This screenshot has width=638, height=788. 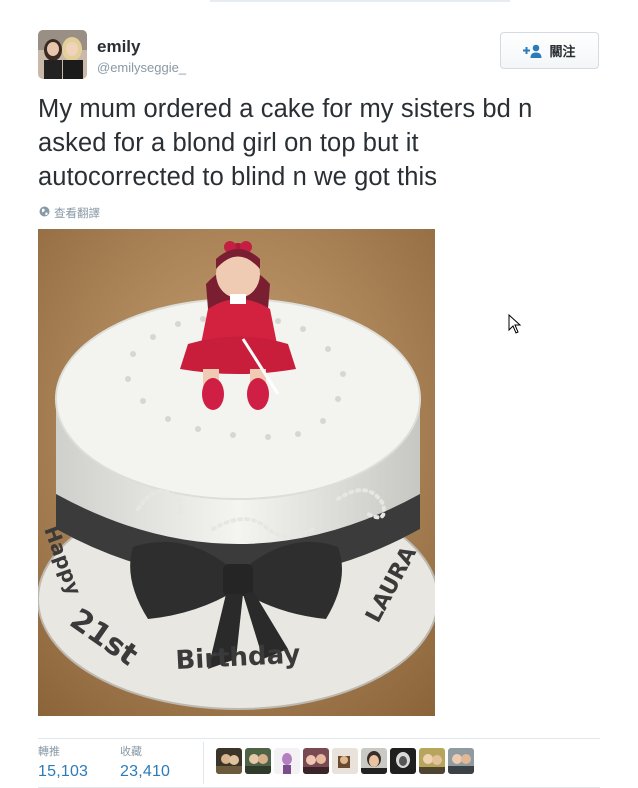 What do you see at coordinates (562, 51) in the screenshot?
I see `follow-button-label: 關注` at bounding box center [562, 51].